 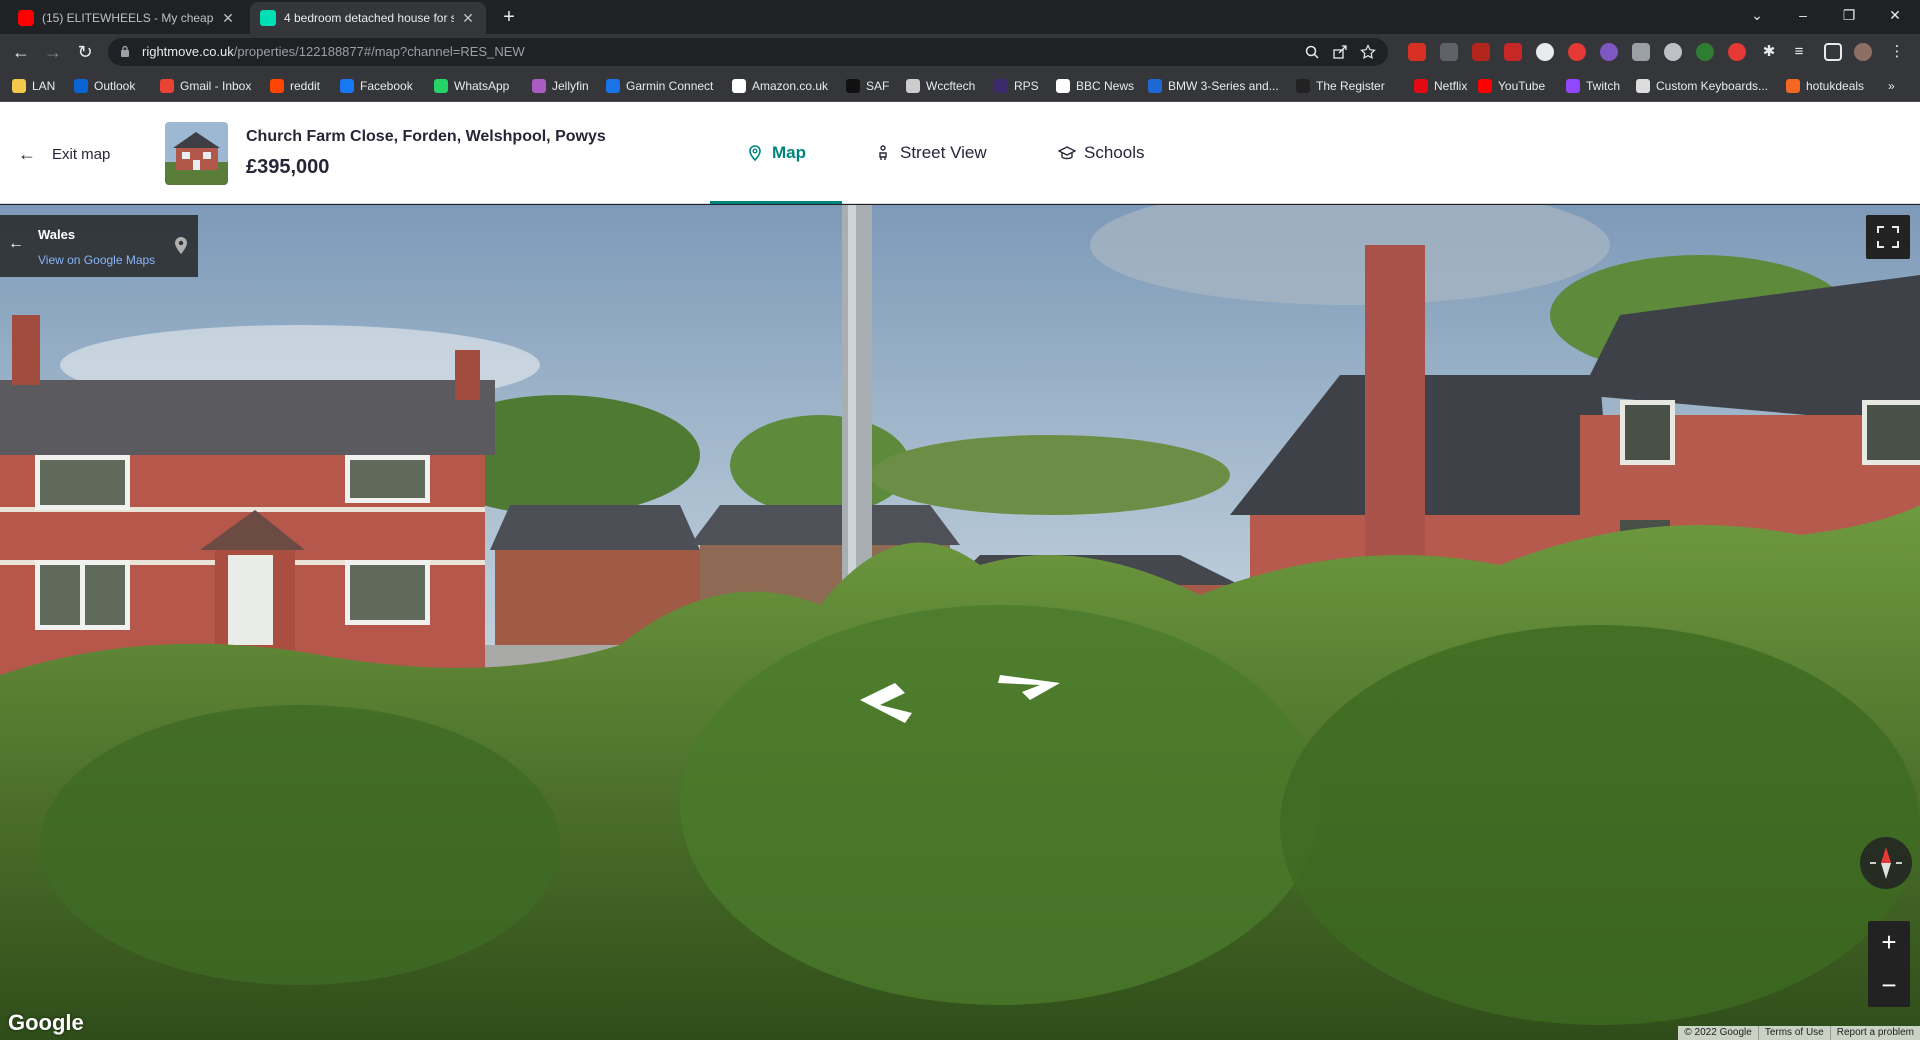 I want to click on property-thumbnail, so click(x=196, y=153).